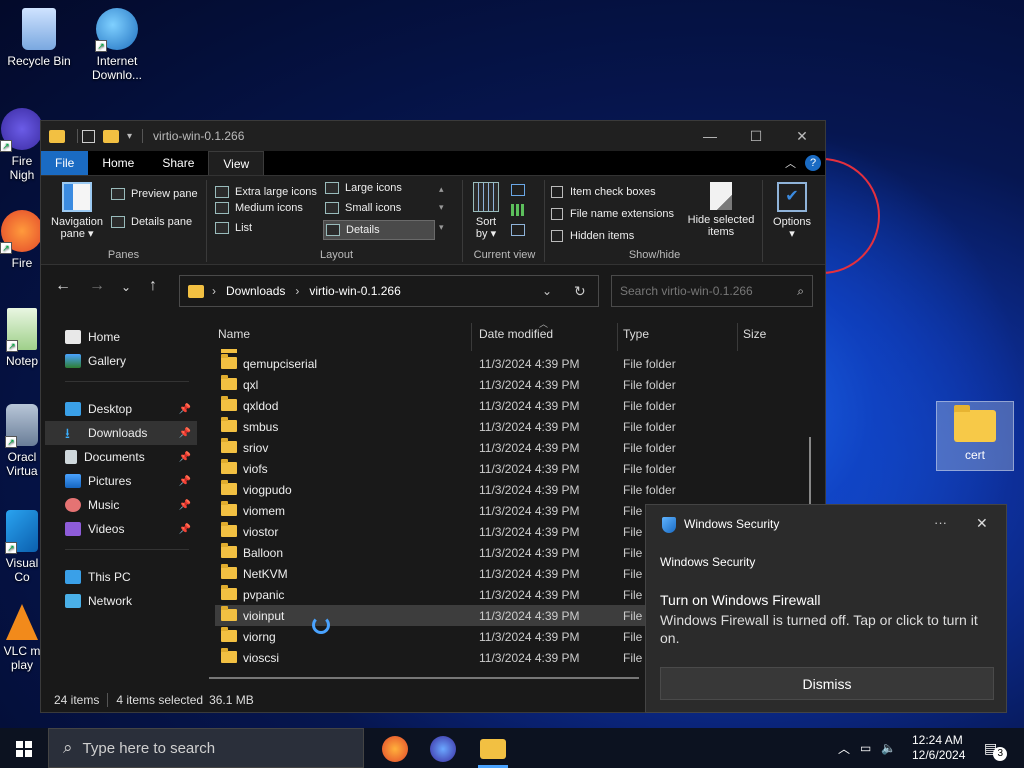 The height and width of the screenshot is (768, 1024). I want to click on network-status-icon: ▭, so click(865, 748).